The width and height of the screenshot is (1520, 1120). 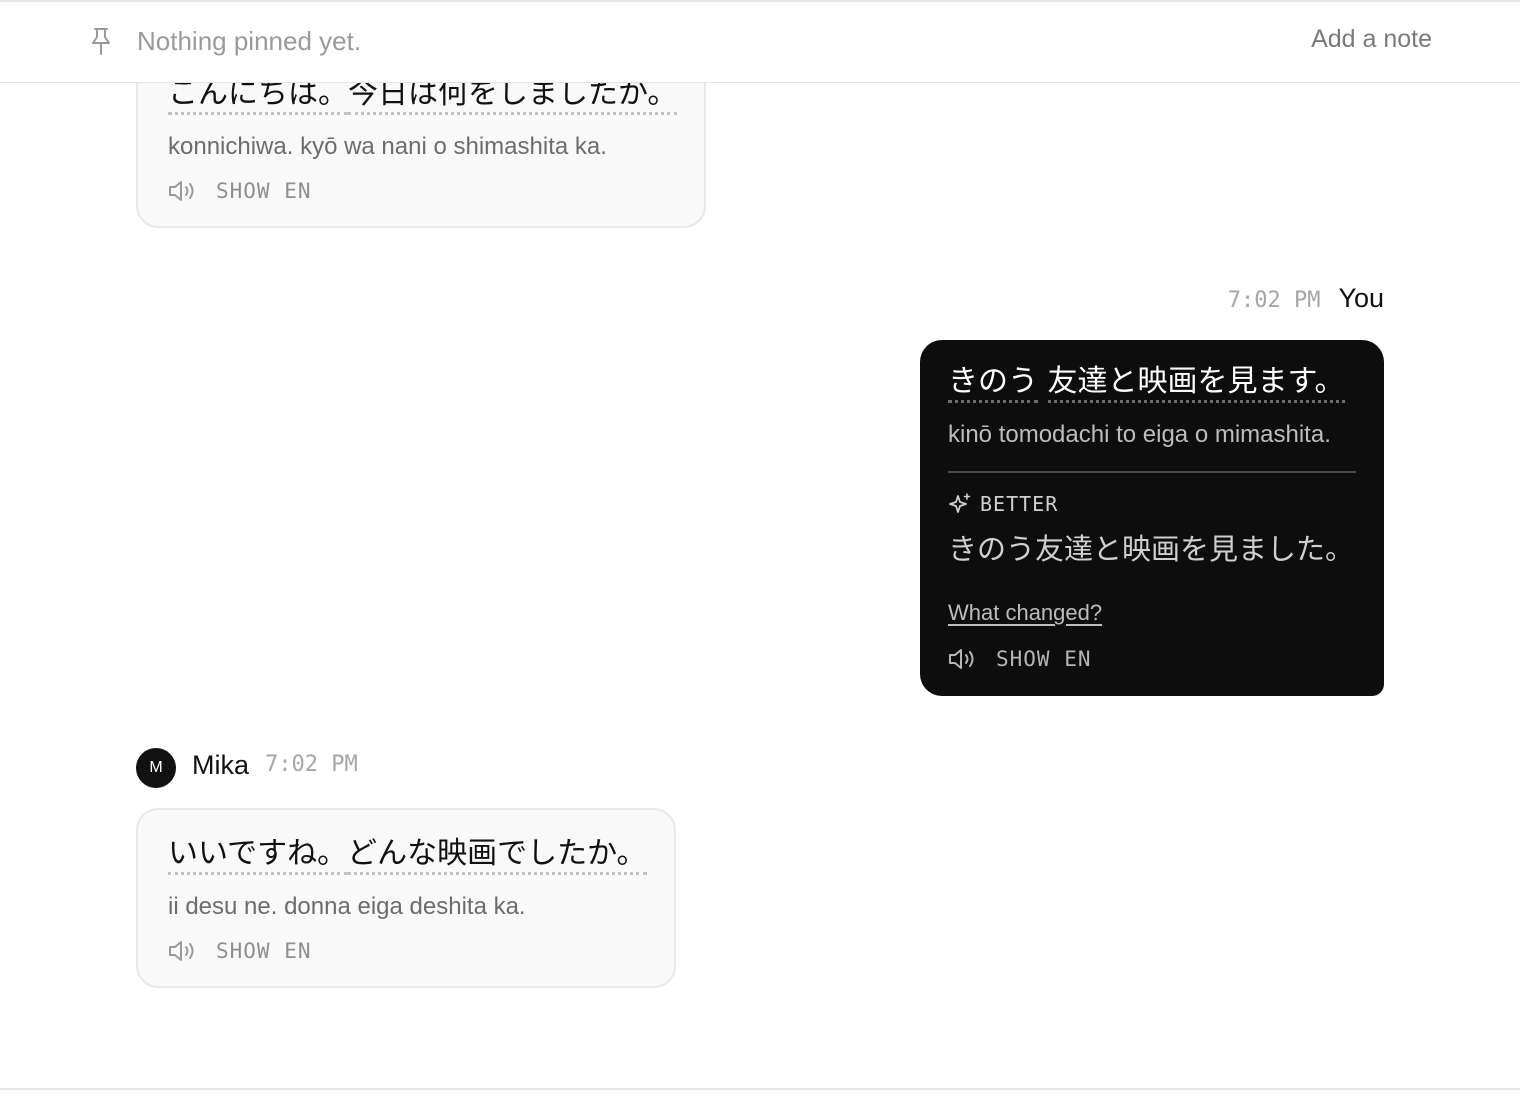 I want to click on composer-divider, so click(x=760, y=1089).